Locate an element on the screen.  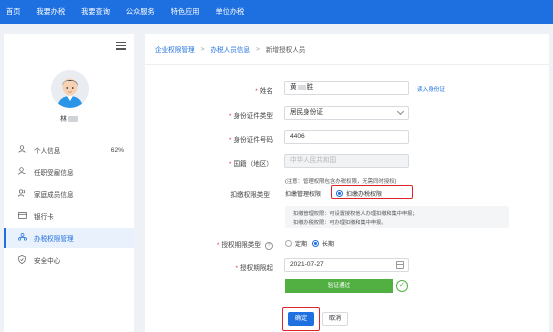
family-icon is located at coordinates (22, 194).